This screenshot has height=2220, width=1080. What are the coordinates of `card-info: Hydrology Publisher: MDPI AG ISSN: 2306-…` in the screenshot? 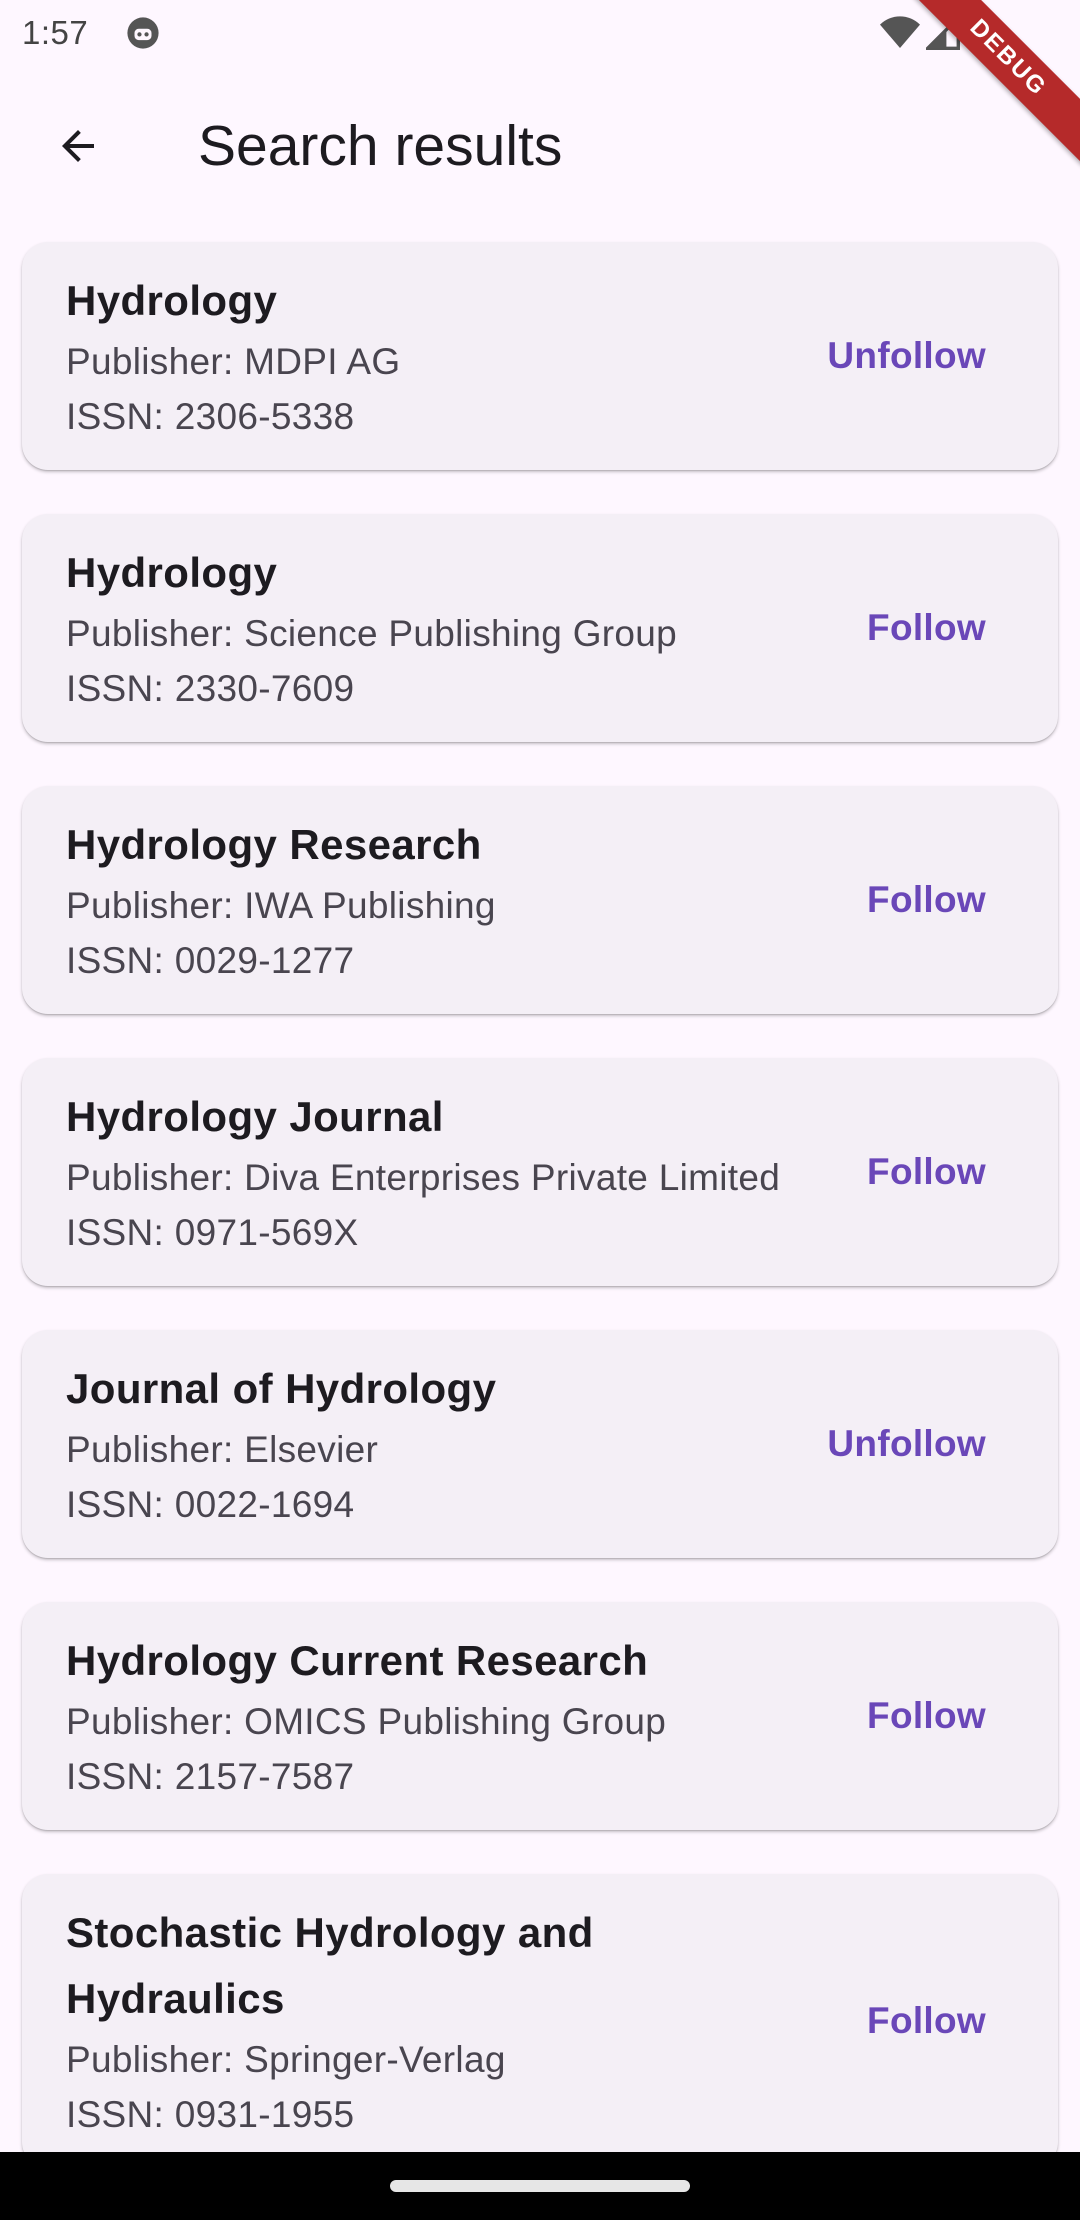 It's located at (434, 356).